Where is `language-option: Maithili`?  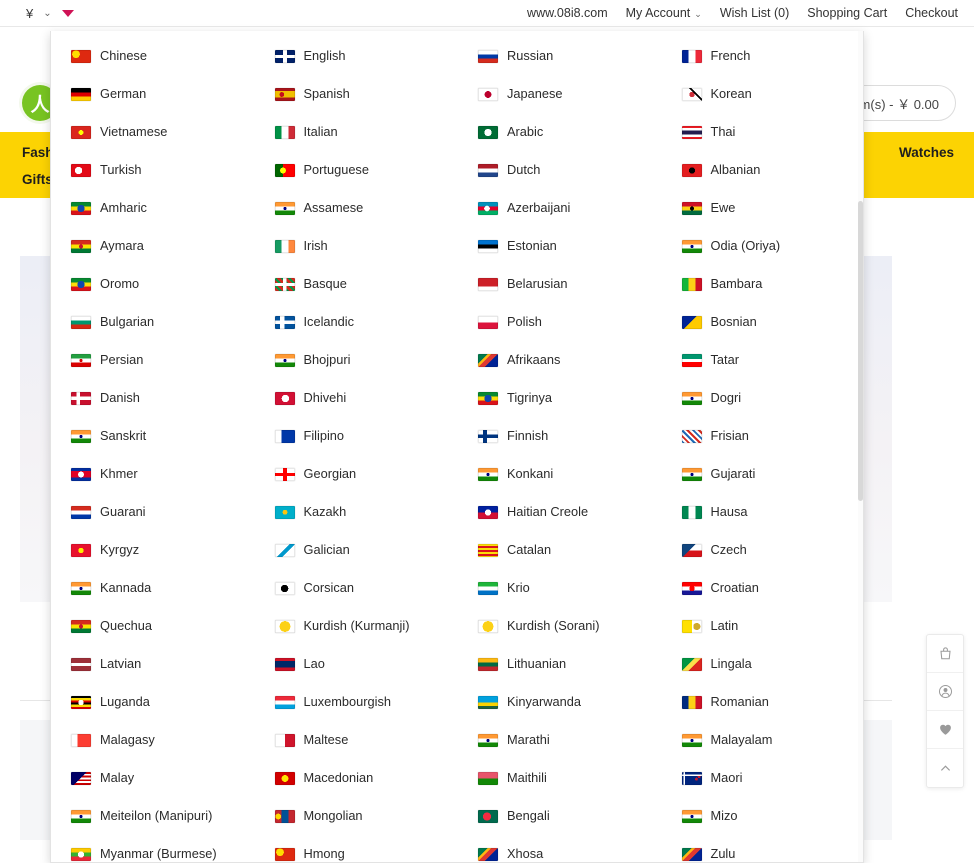 language-option: Maithili is located at coordinates (560, 778).